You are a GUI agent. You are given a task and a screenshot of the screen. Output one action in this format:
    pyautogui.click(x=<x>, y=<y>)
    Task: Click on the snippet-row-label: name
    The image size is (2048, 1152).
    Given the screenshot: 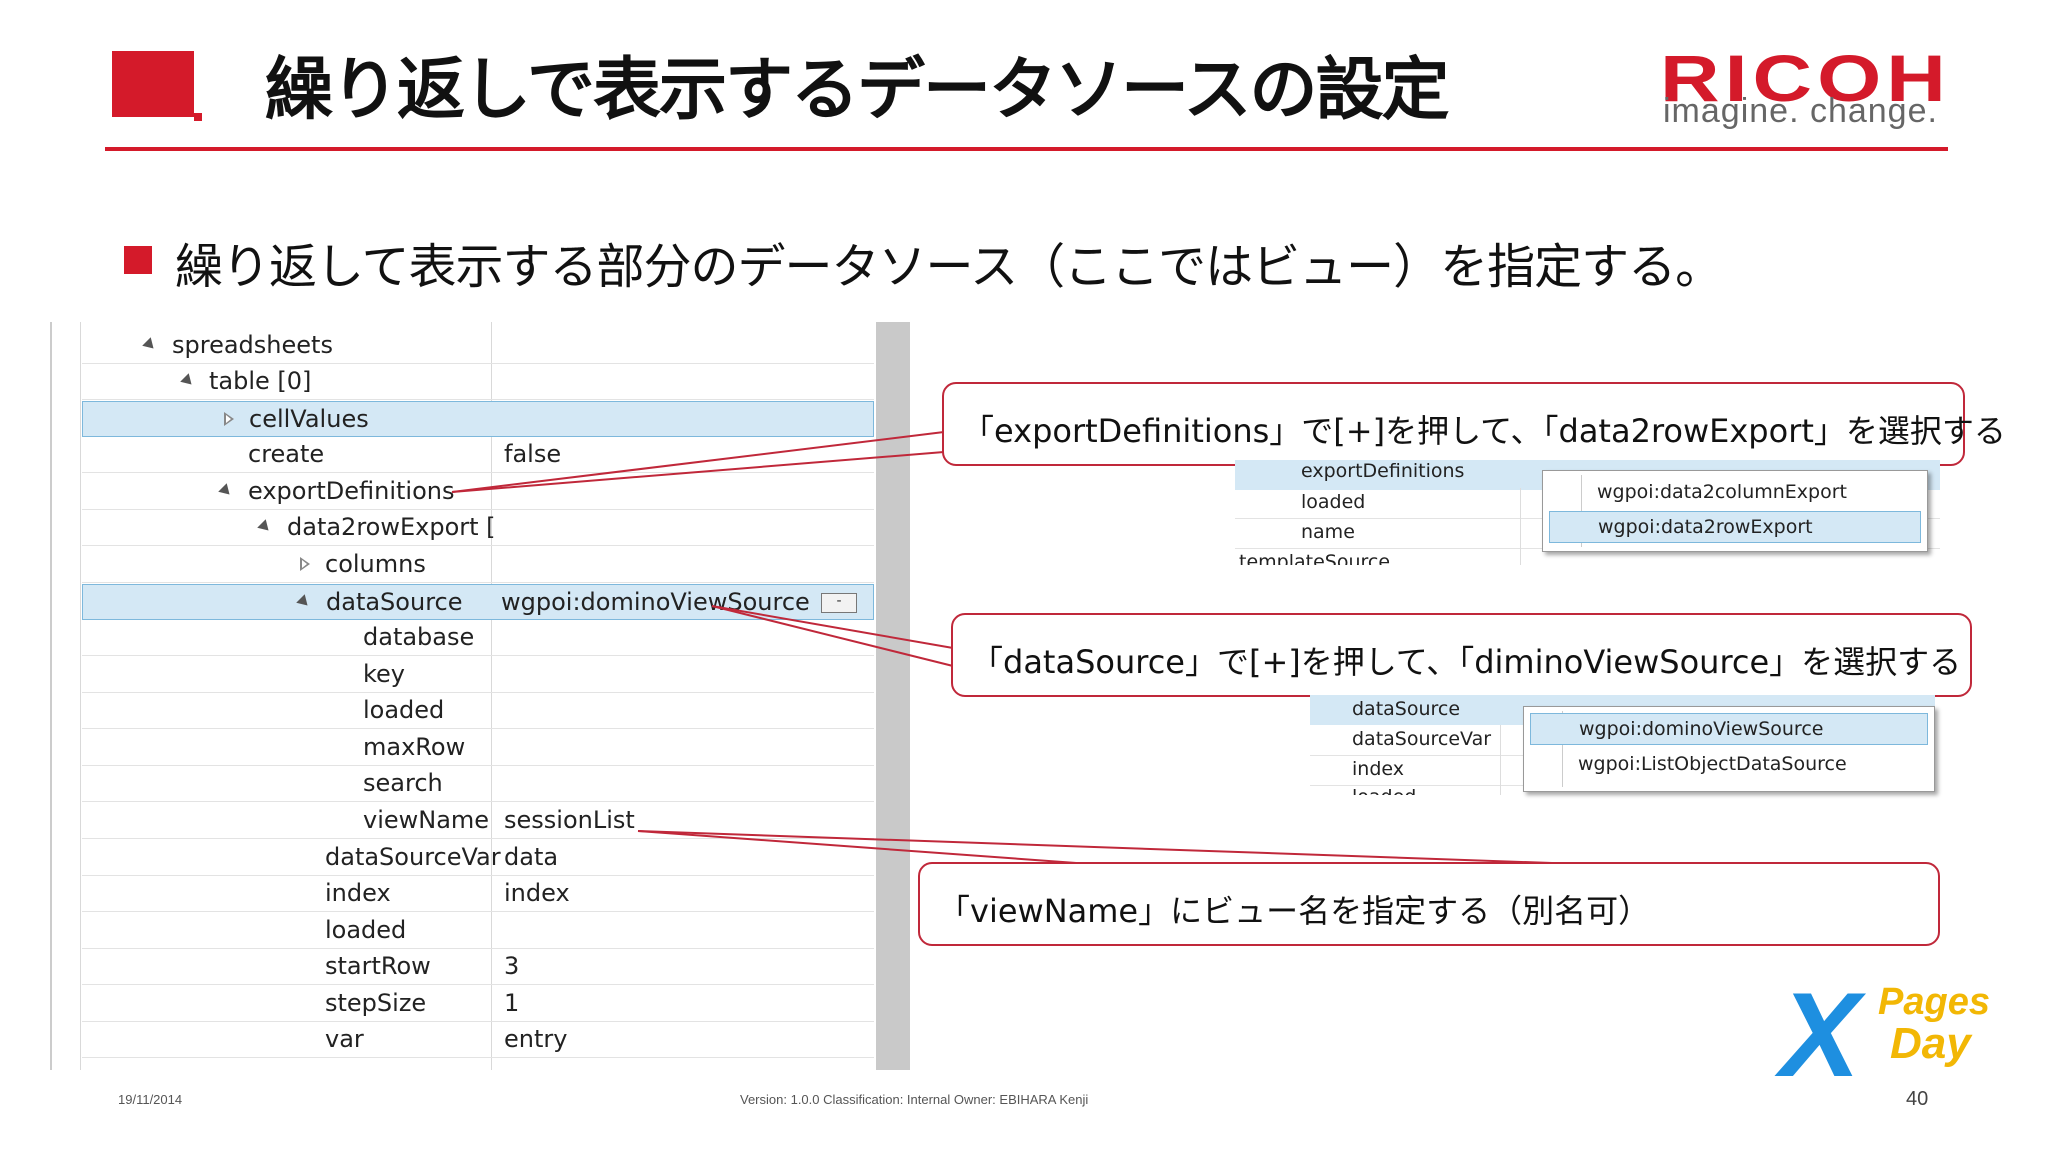 What is the action you would take?
    pyautogui.click(x=1328, y=532)
    